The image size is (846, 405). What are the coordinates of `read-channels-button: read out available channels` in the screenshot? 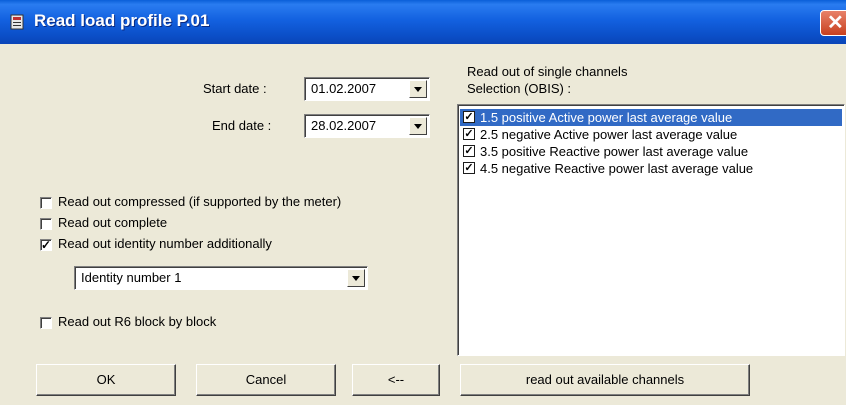 It's located at (605, 380).